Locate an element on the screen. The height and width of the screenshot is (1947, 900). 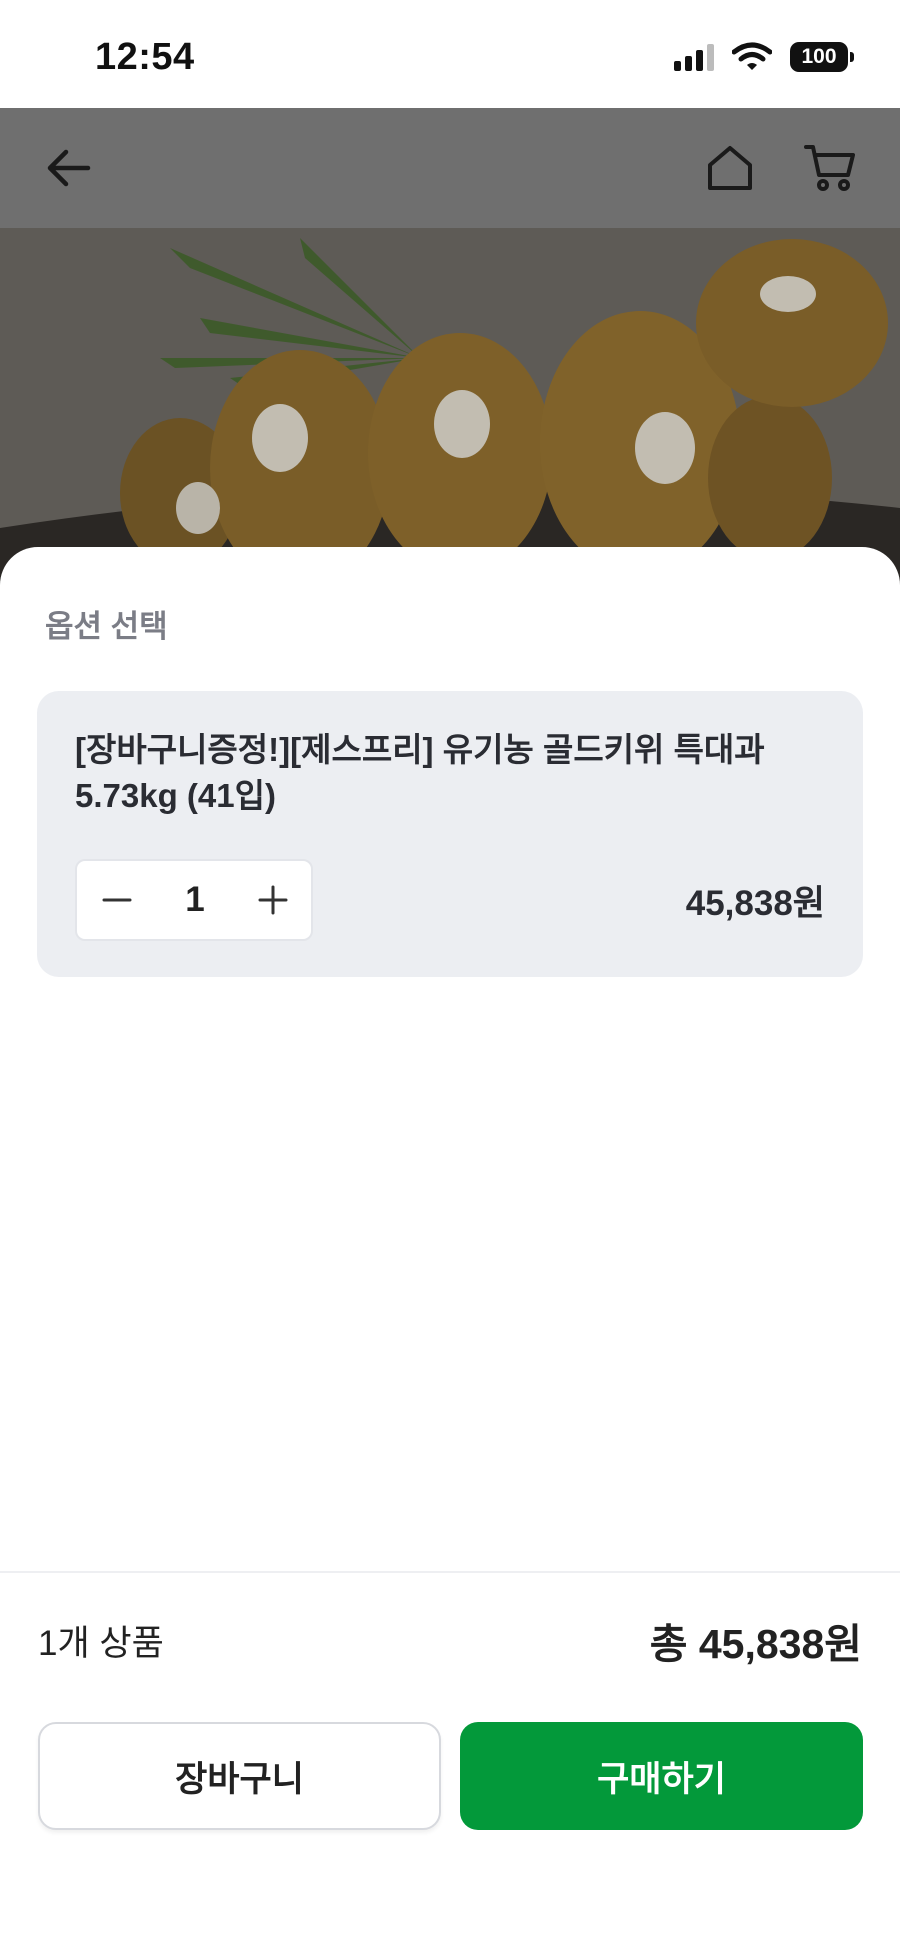
app-header is located at coordinates (450, 168).